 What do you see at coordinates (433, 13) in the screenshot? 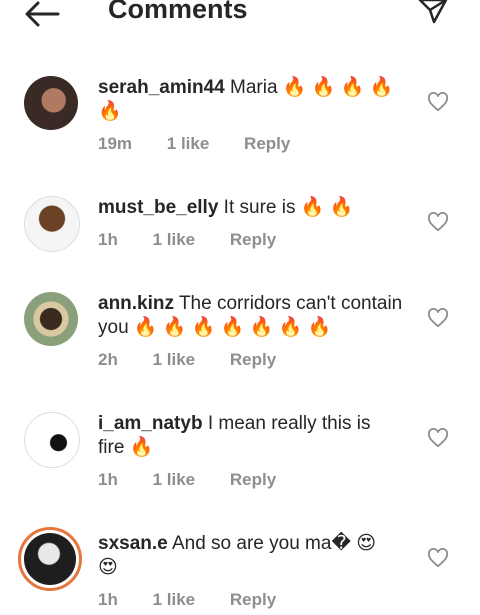
I see `send-icon` at bounding box center [433, 13].